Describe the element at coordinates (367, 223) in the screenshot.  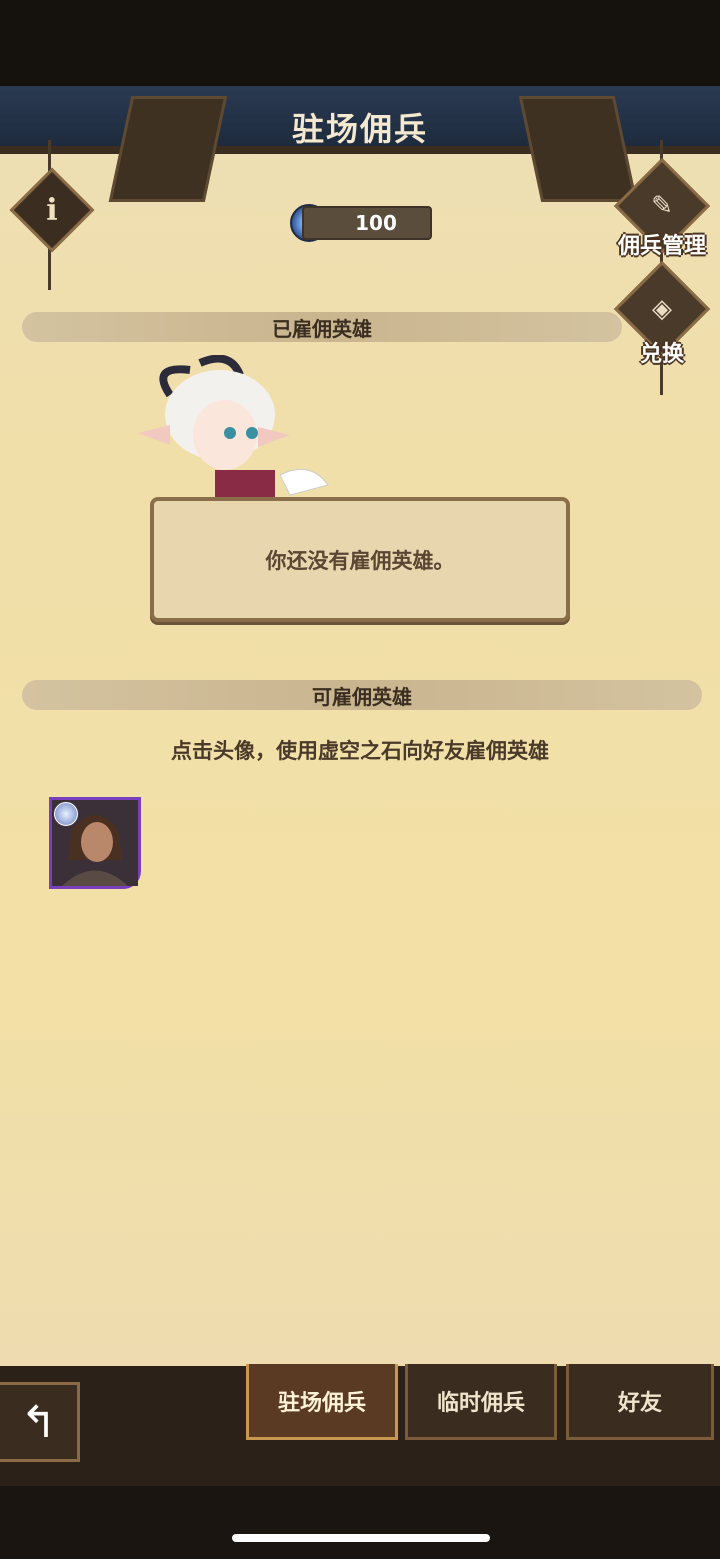
I see `currency-amount: 100` at that location.